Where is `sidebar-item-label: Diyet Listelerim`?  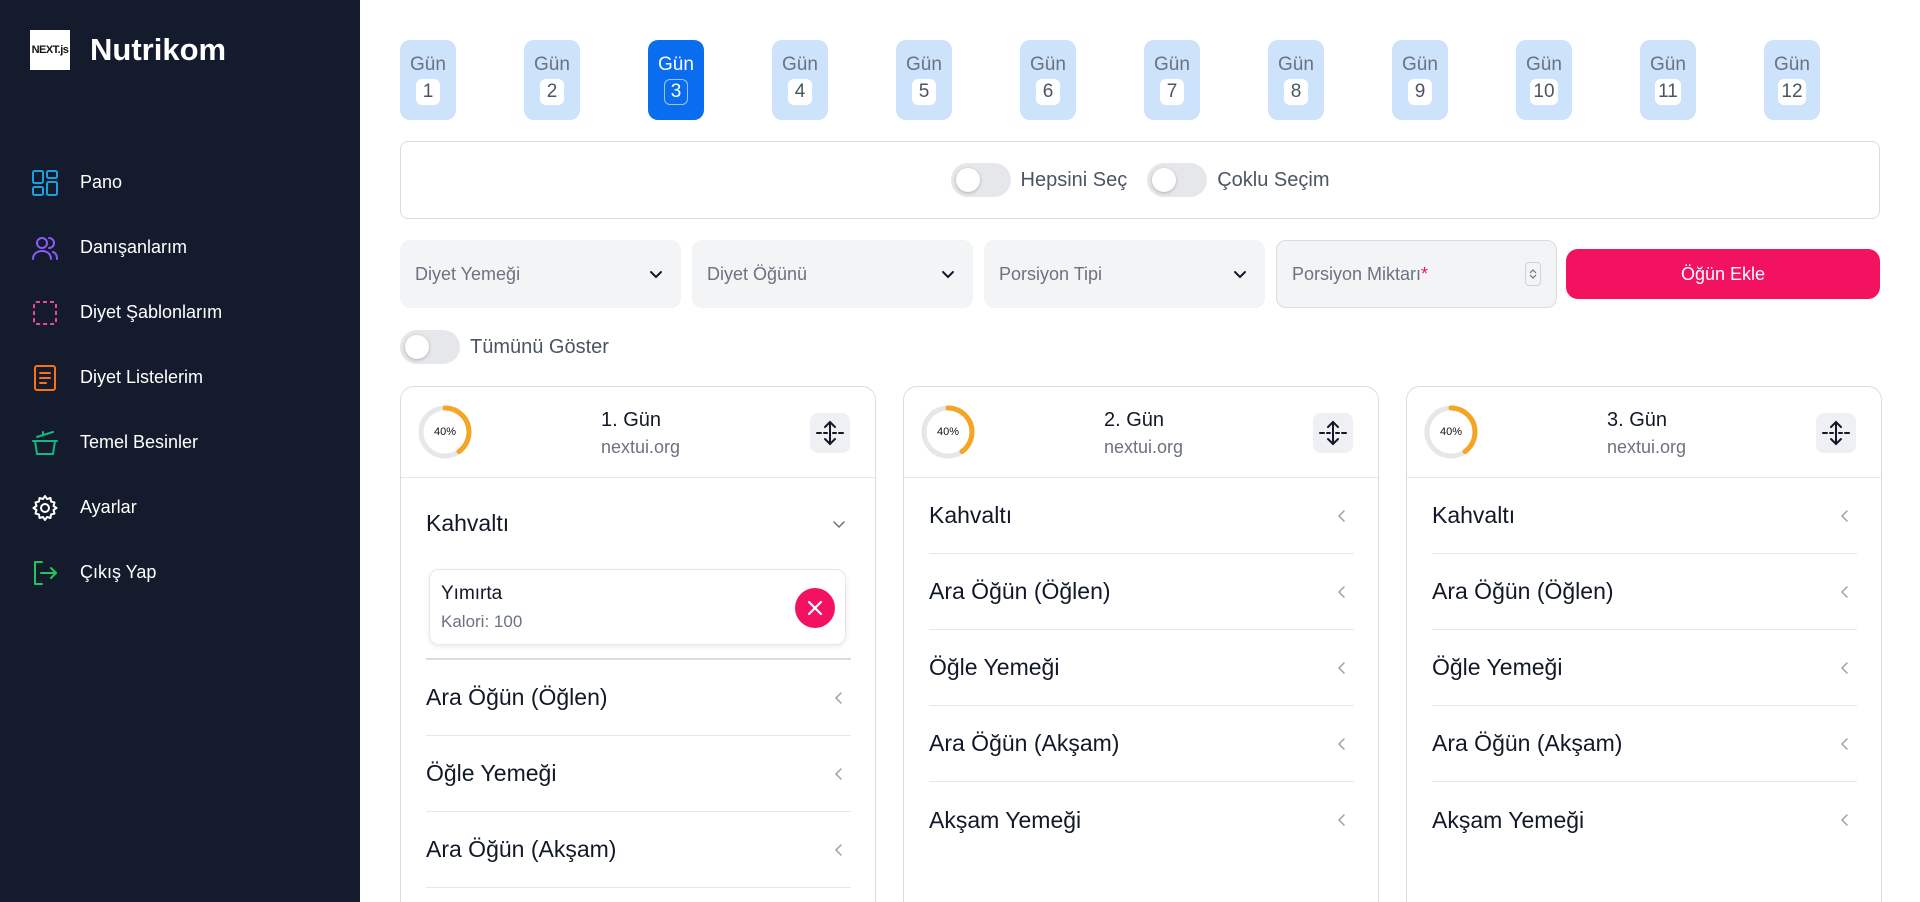 sidebar-item-label: Diyet Listelerim is located at coordinates (142, 377).